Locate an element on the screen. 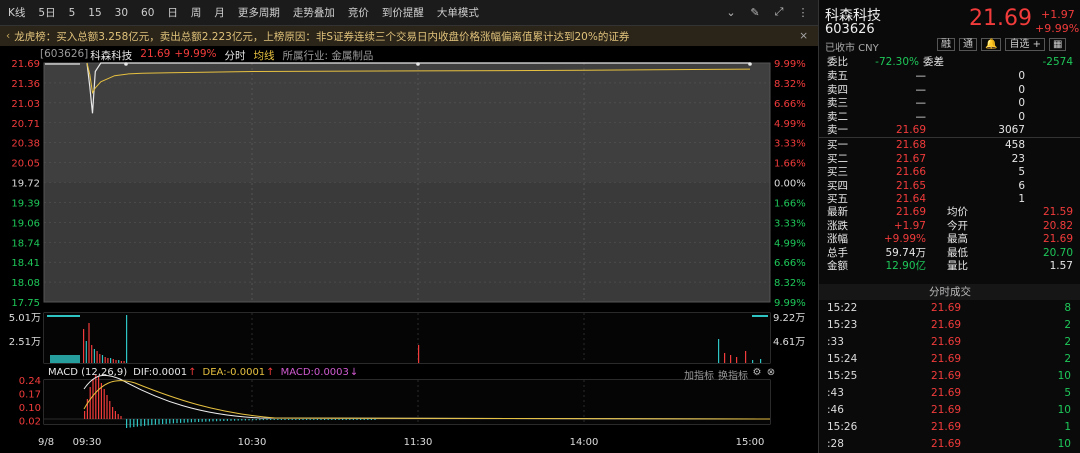 Image resolution: width=1080 pixels, height=453 pixels. stat-label: 金额 is located at coordinates (837, 266).